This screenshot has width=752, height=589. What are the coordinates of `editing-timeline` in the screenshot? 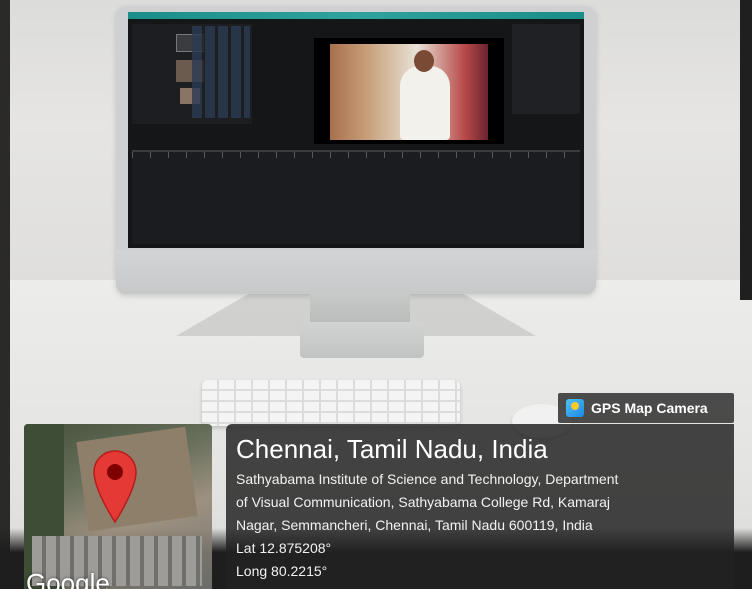 It's located at (356, 197).